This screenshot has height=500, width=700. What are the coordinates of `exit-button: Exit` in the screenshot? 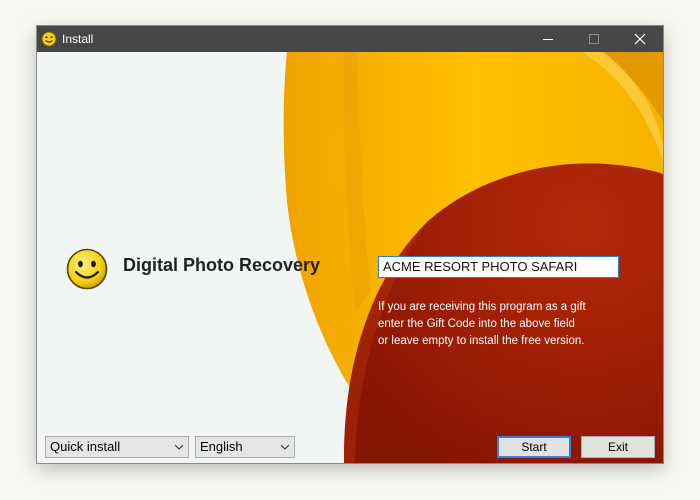 It's located at (618, 447).